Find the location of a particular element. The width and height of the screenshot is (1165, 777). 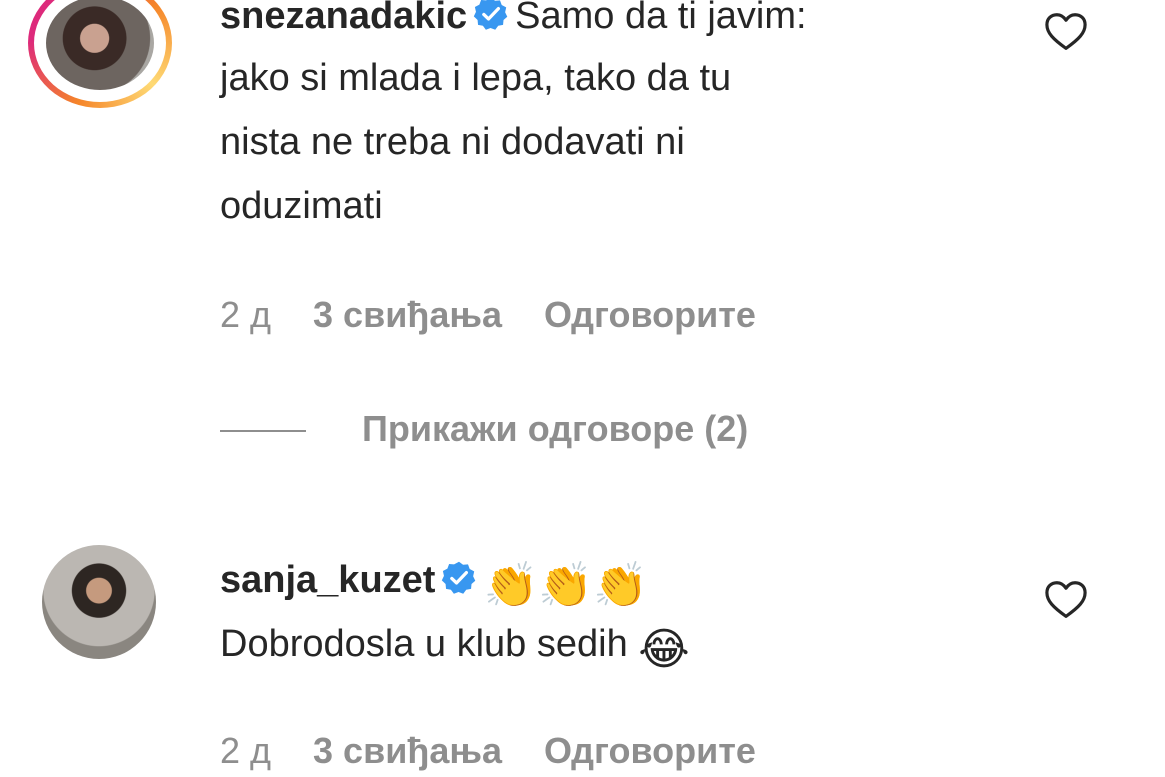

comment-text: oduzimati is located at coordinates (301, 206).